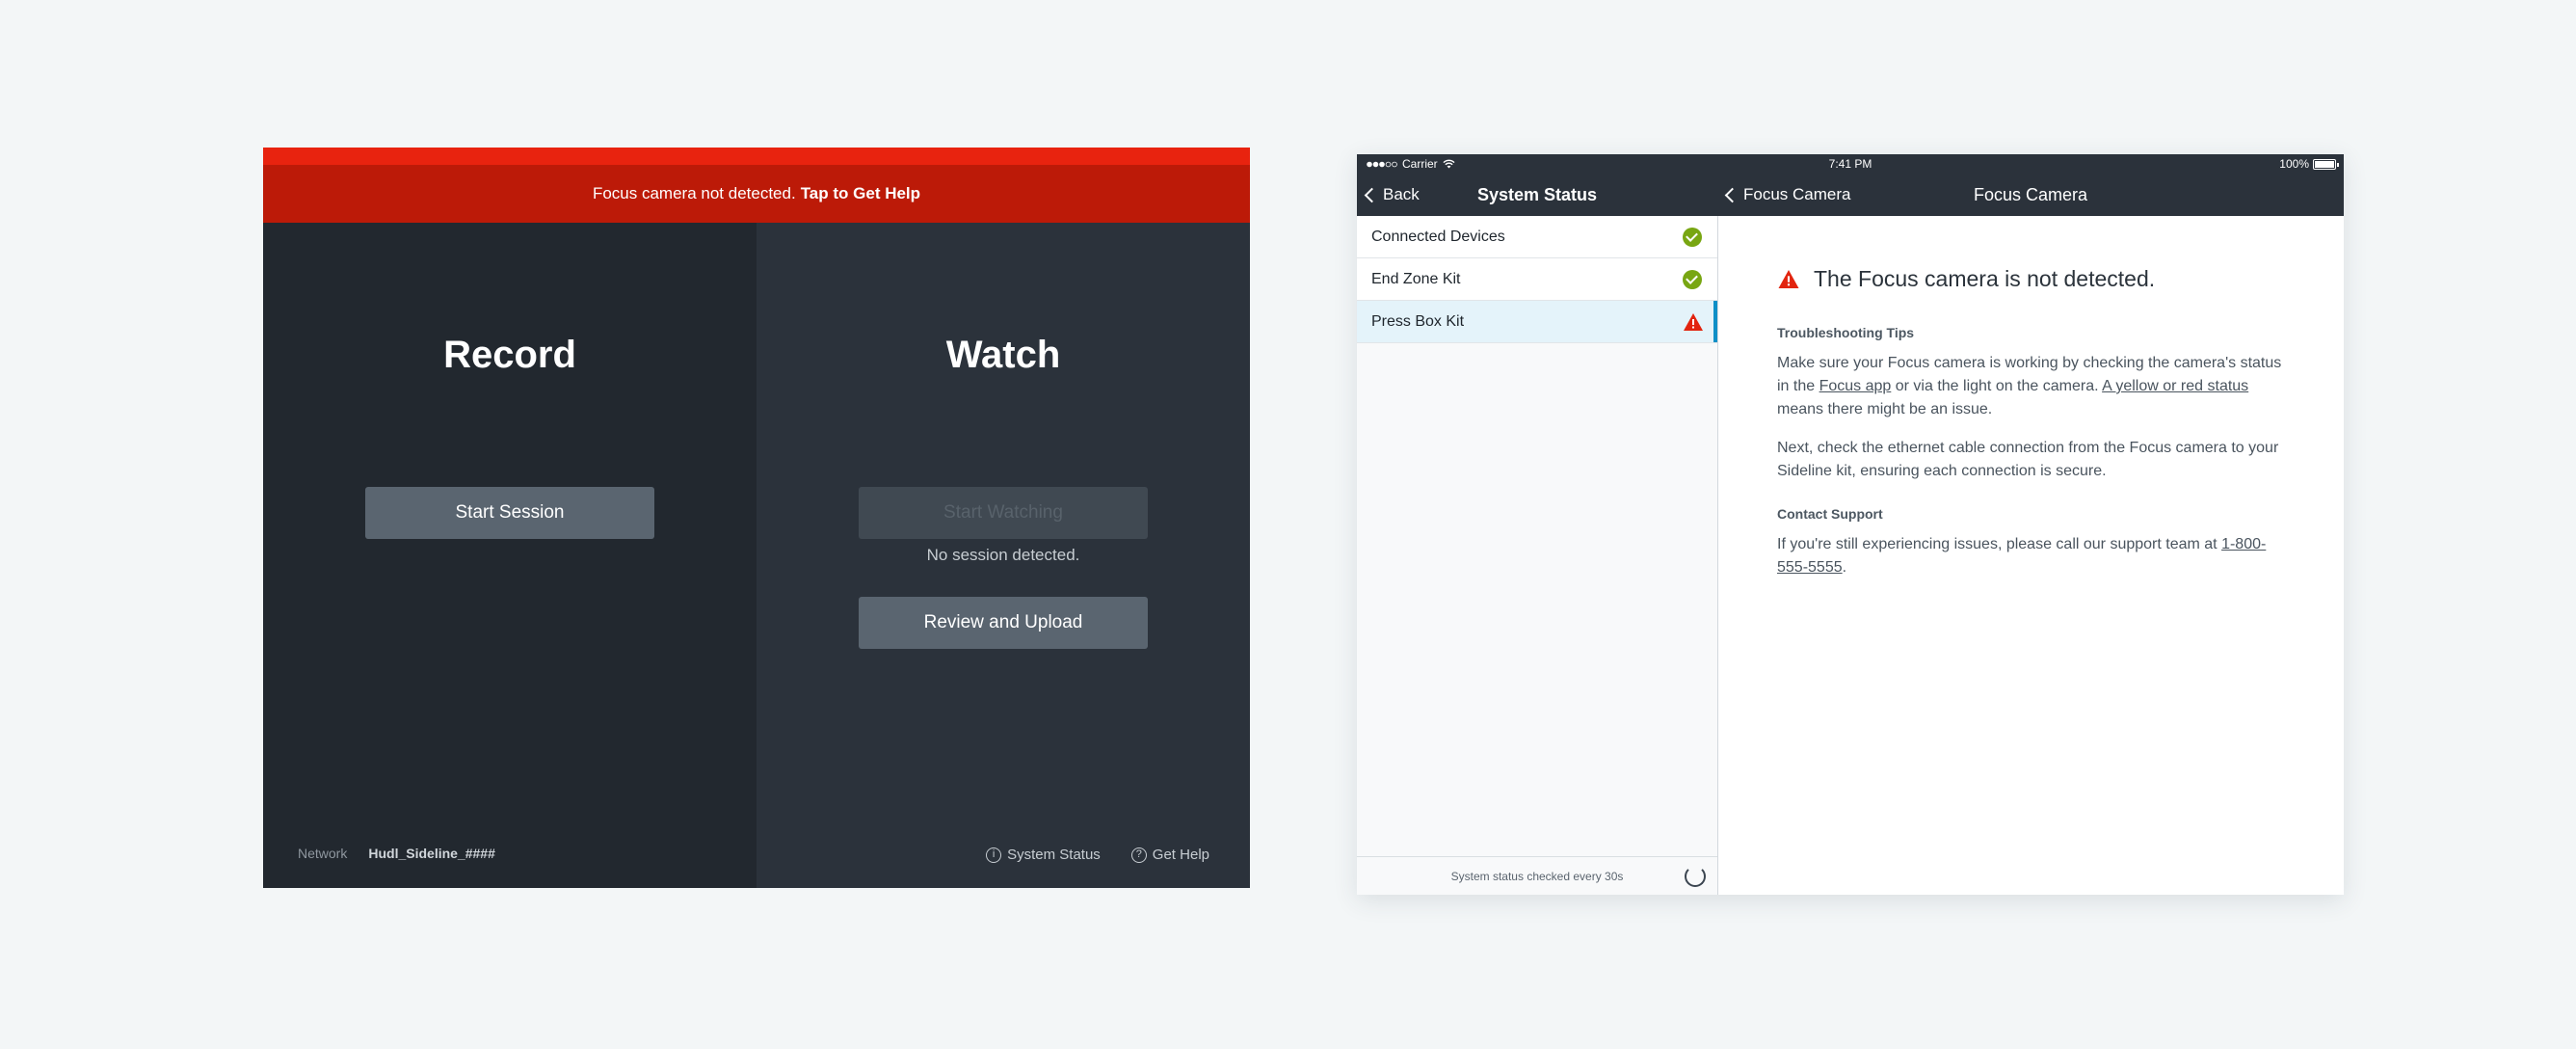 The height and width of the screenshot is (1049, 2576). I want to click on back-button: Back, so click(1392, 194).